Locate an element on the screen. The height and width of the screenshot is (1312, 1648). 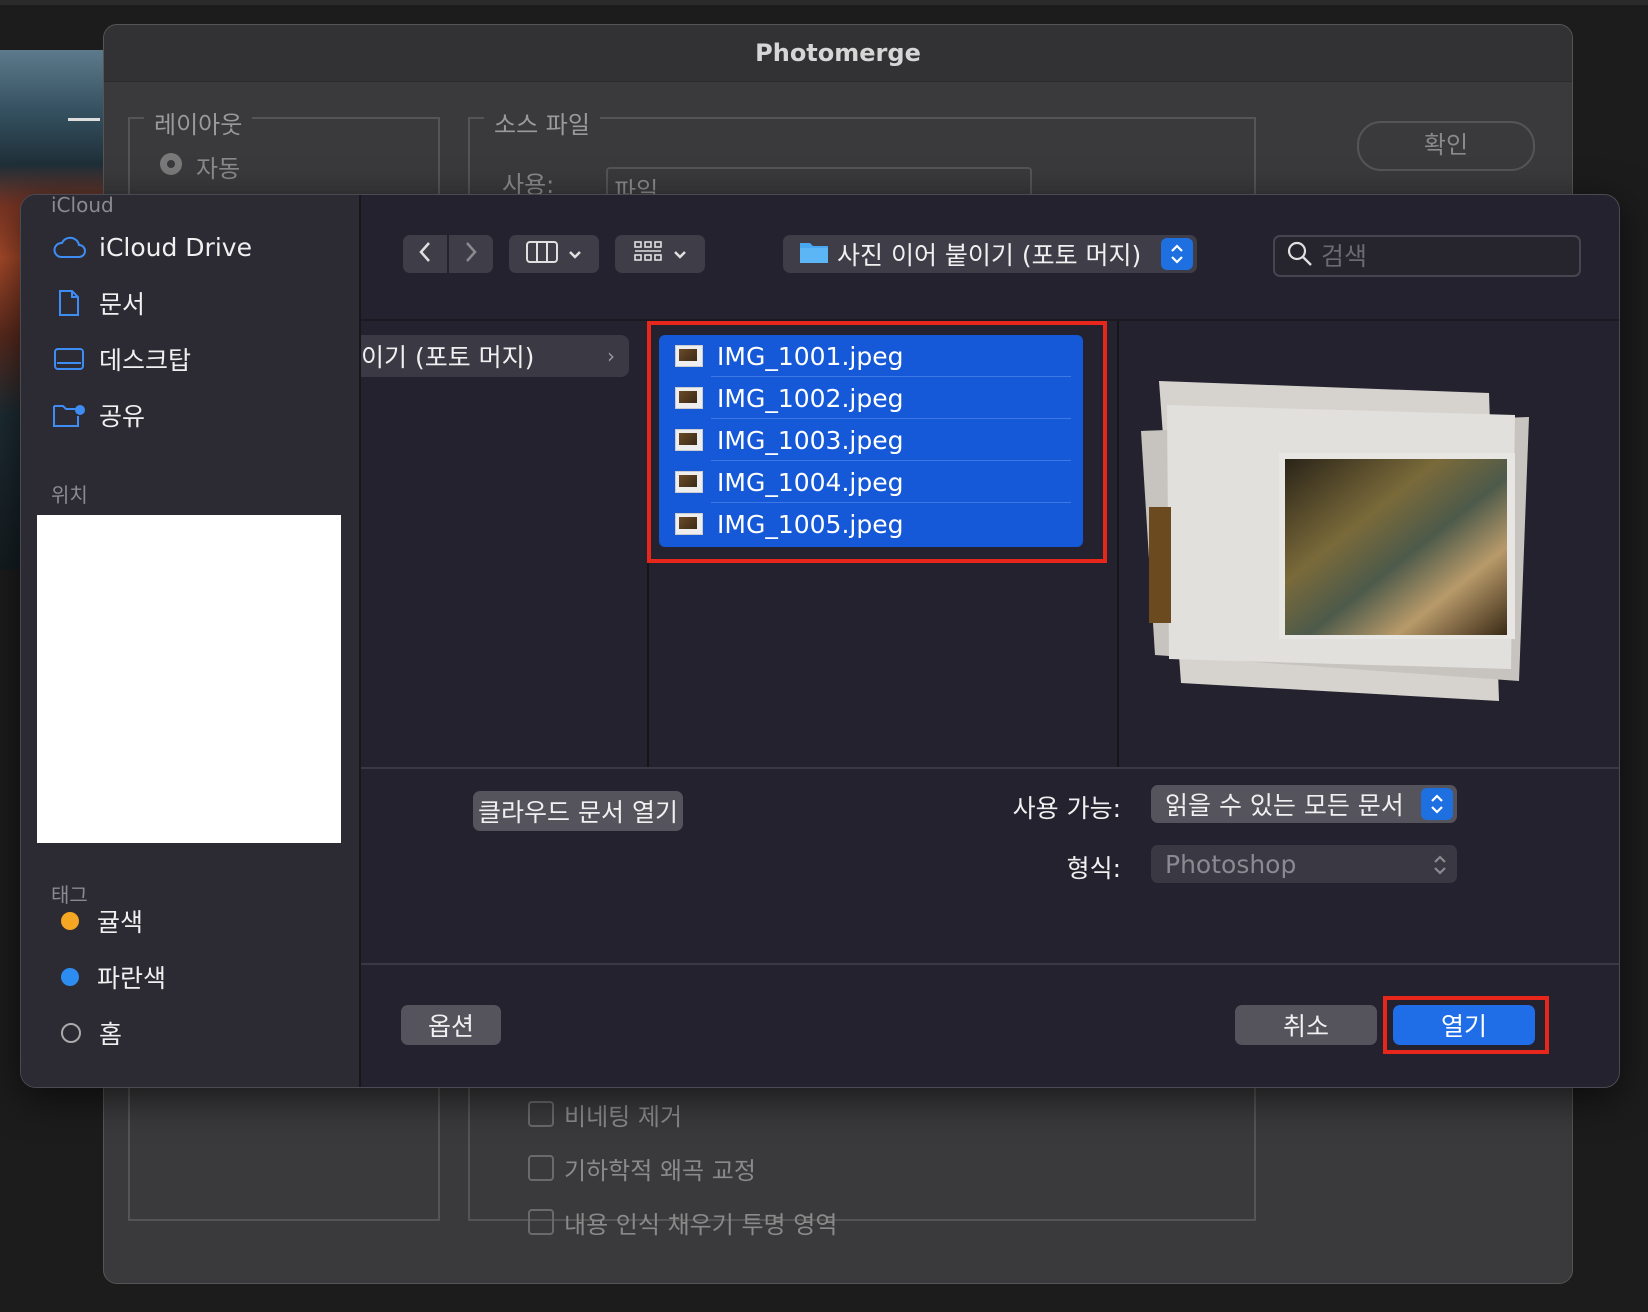
enable-label: 사용 가능: is located at coordinates (1066, 808).